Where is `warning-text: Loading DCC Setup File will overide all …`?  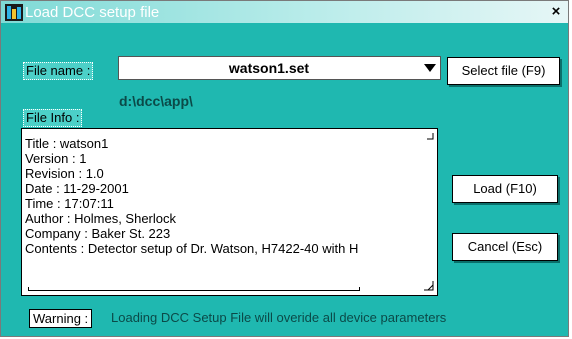 warning-text: Loading DCC Setup File will overide all … is located at coordinates (279, 317).